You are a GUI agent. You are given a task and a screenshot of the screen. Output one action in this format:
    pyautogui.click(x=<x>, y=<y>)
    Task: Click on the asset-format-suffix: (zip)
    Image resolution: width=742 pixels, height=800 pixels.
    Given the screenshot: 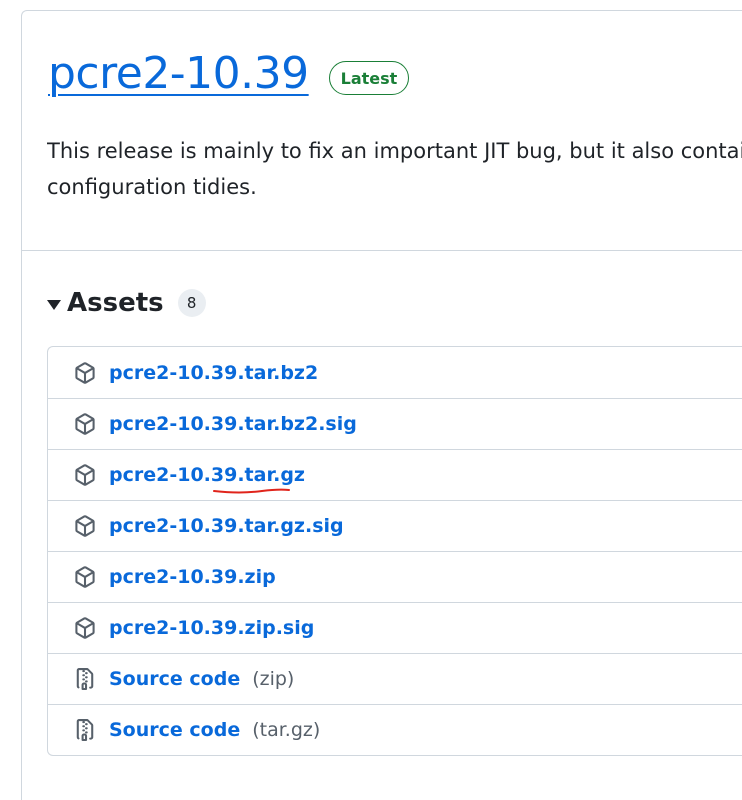 What is the action you would take?
    pyautogui.click(x=273, y=679)
    